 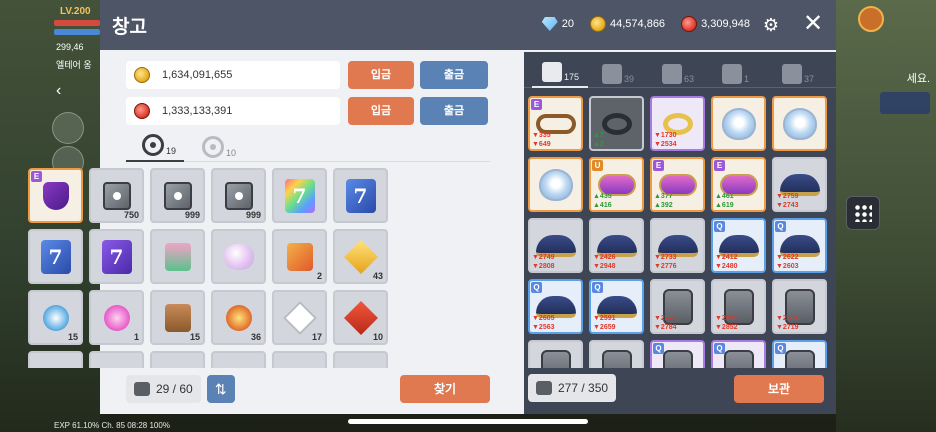 I want to click on item-slot: ▲7 ▲2, so click(x=616, y=123).